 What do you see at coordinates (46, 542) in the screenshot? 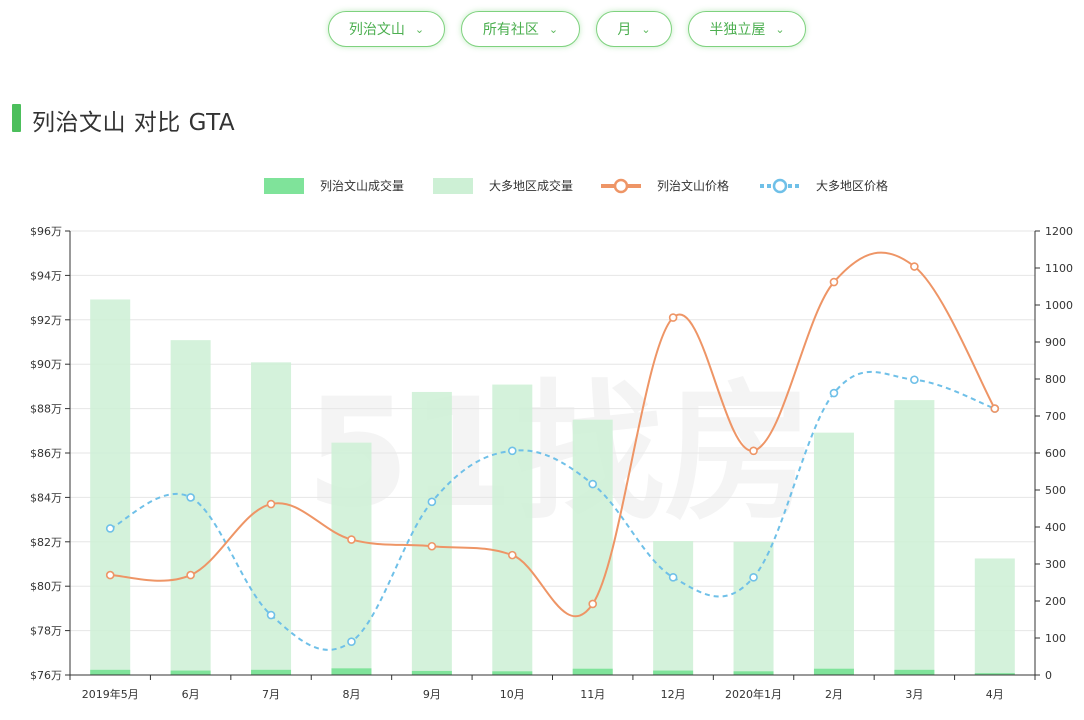
I see `y-left-tick-label: $82万` at bounding box center [46, 542].